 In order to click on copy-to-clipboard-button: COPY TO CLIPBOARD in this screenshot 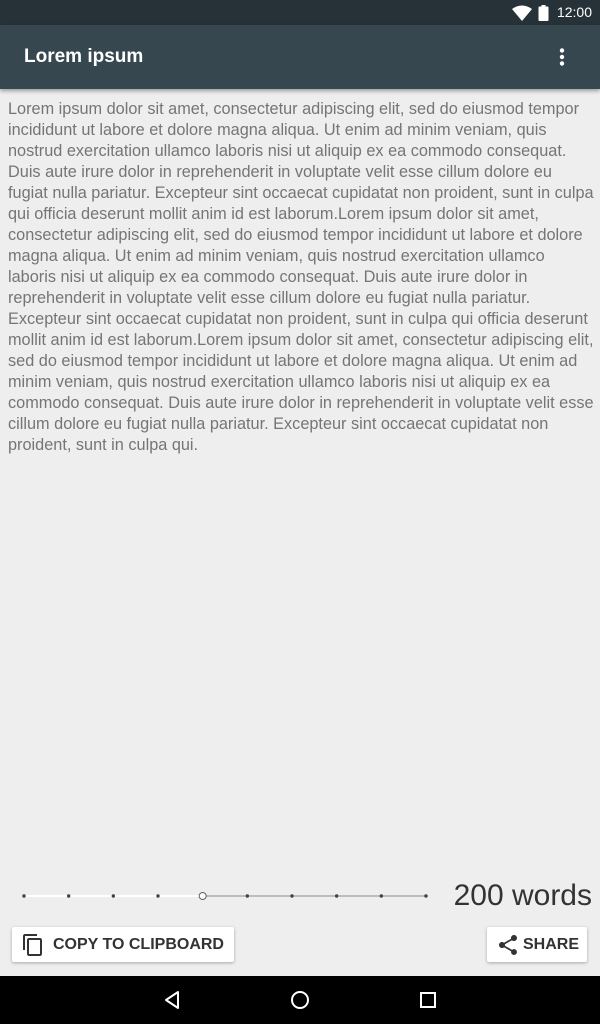, I will do `click(123, 944)`.